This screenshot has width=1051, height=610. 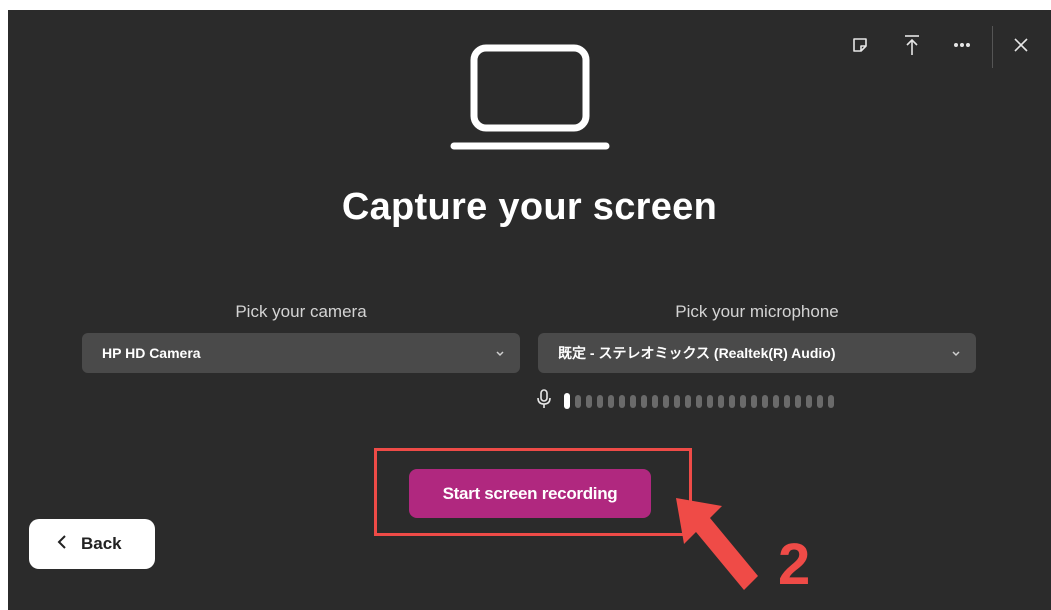 I want to click on level-bars, so click(x=699, y=401).